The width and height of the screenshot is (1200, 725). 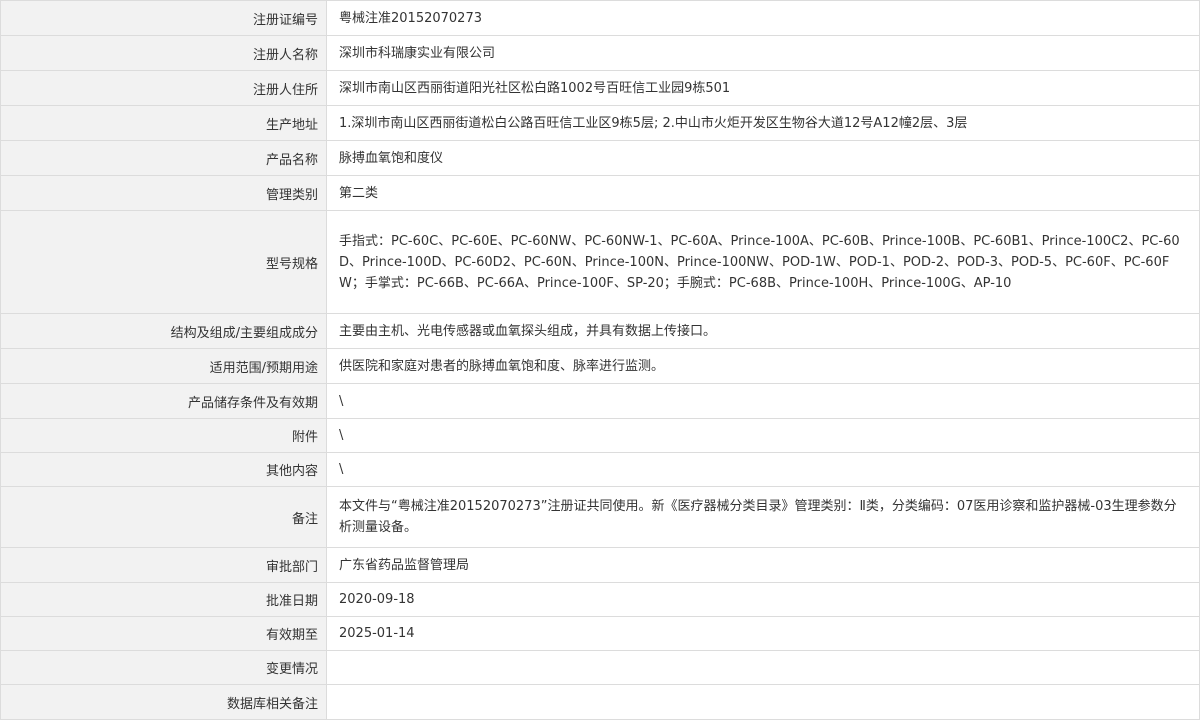 I want to click on field-label: 适用范围/预期用途, so click(x=163, y=366).